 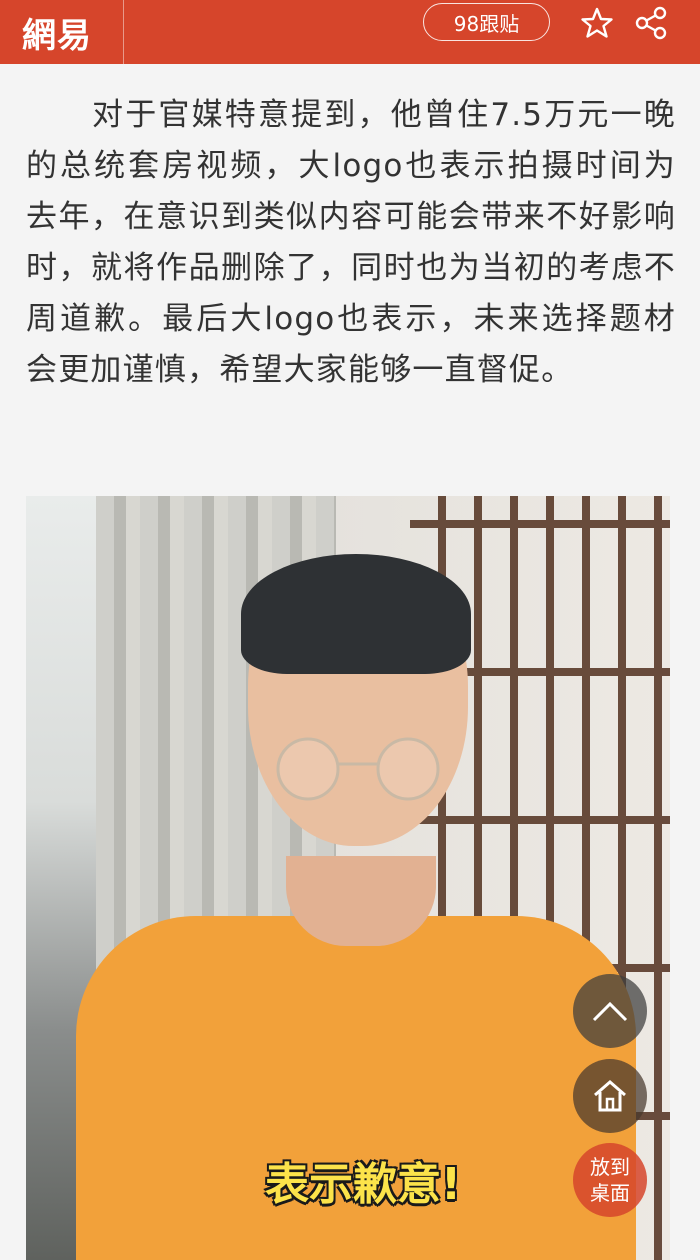 What do you see at coordinates (350, 32) in the screenshot?
I see `top-bar: 網易 98跟贴` at bounding box center [350, 32].